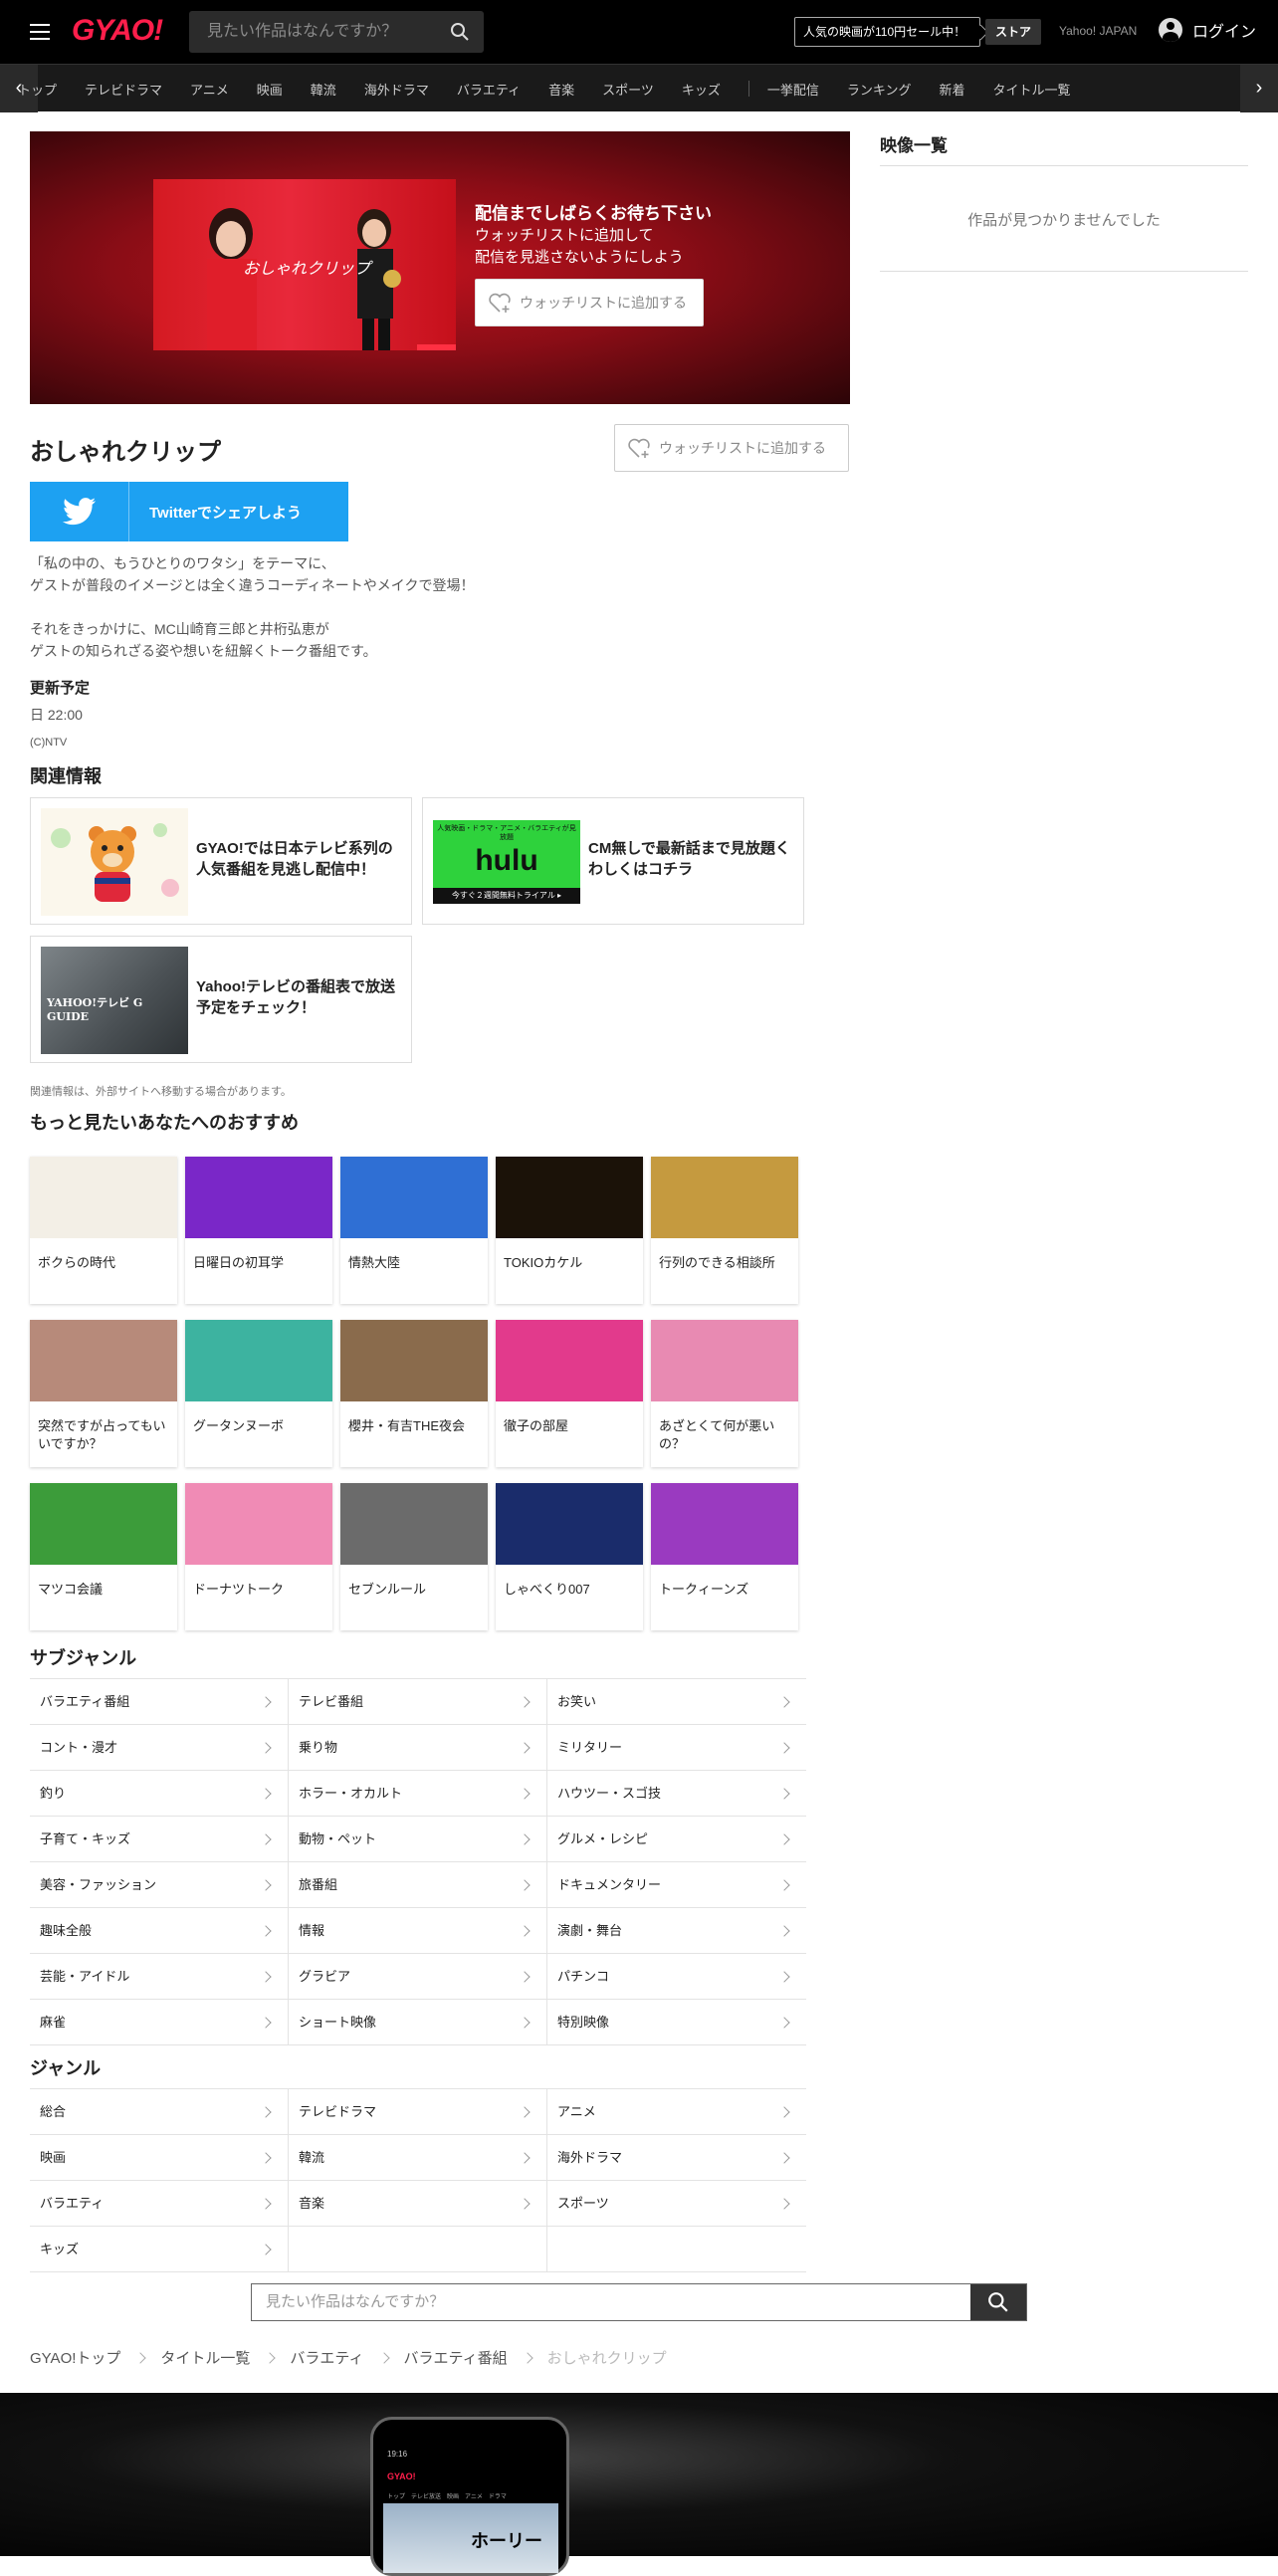  I want to click on nav-item: 新着, so click(952, 89).